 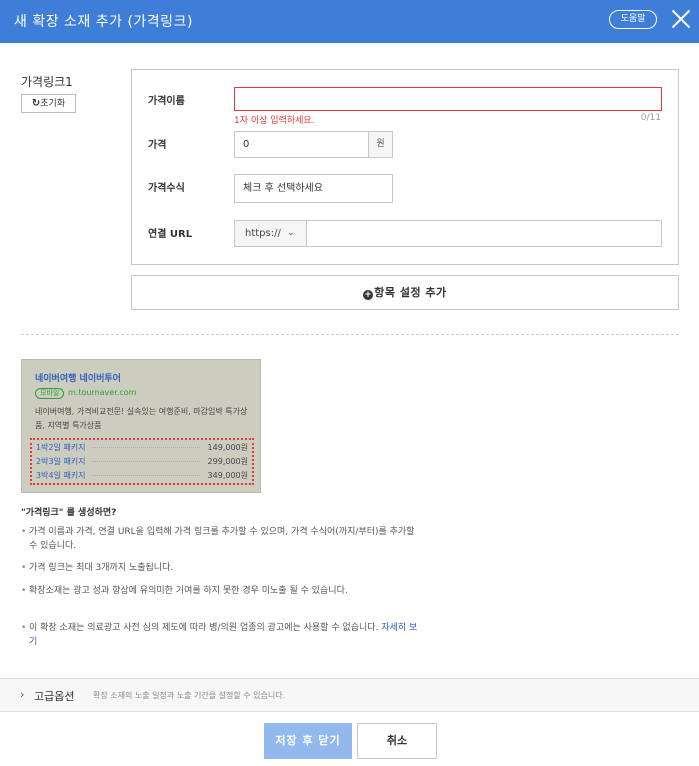 What do you see at coordinates (103, 22) in the screenshot?
I see `dialog-title: 새 확장 소재 추가 (가격링크)` at bounding box center [103, 22].